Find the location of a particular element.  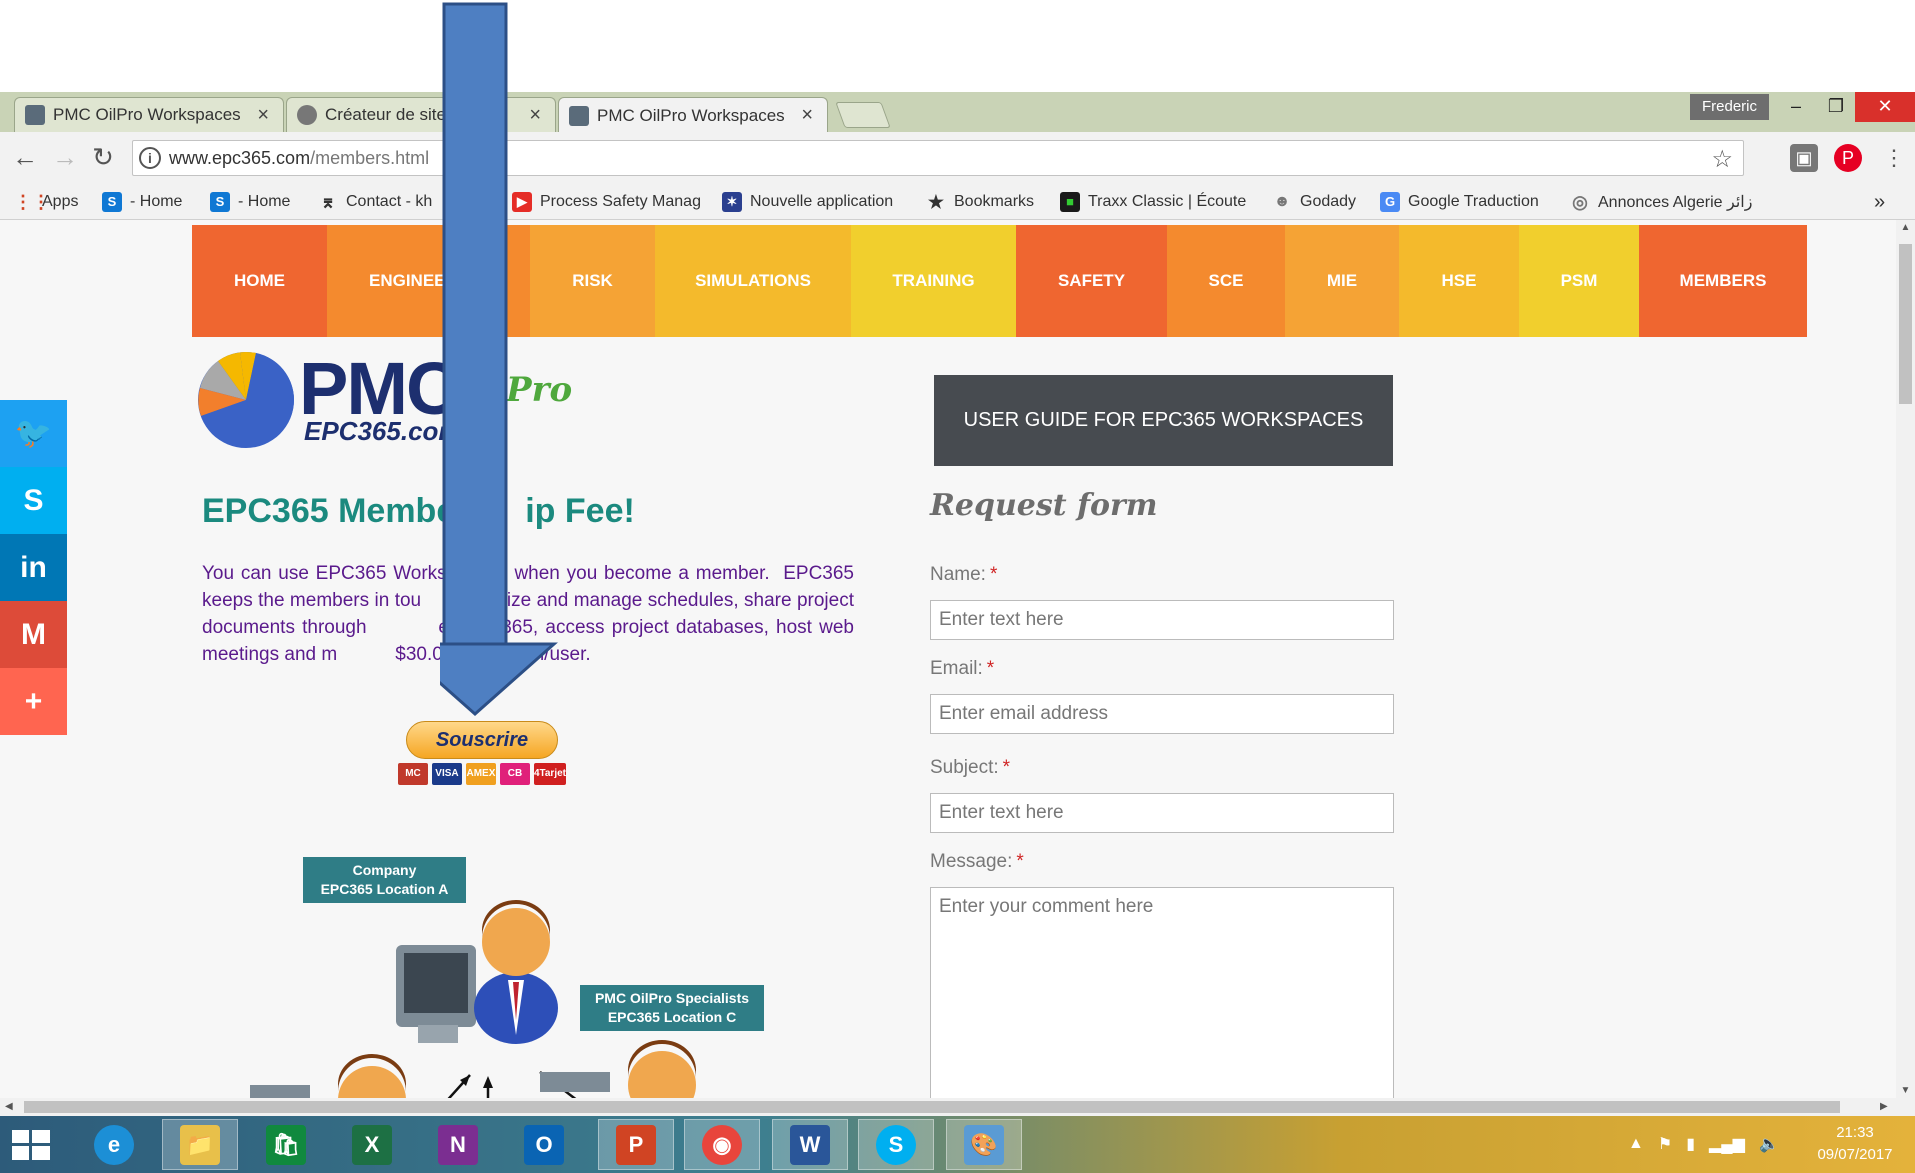

extension-icon: ▣ is located at coordinates (1804, 158).